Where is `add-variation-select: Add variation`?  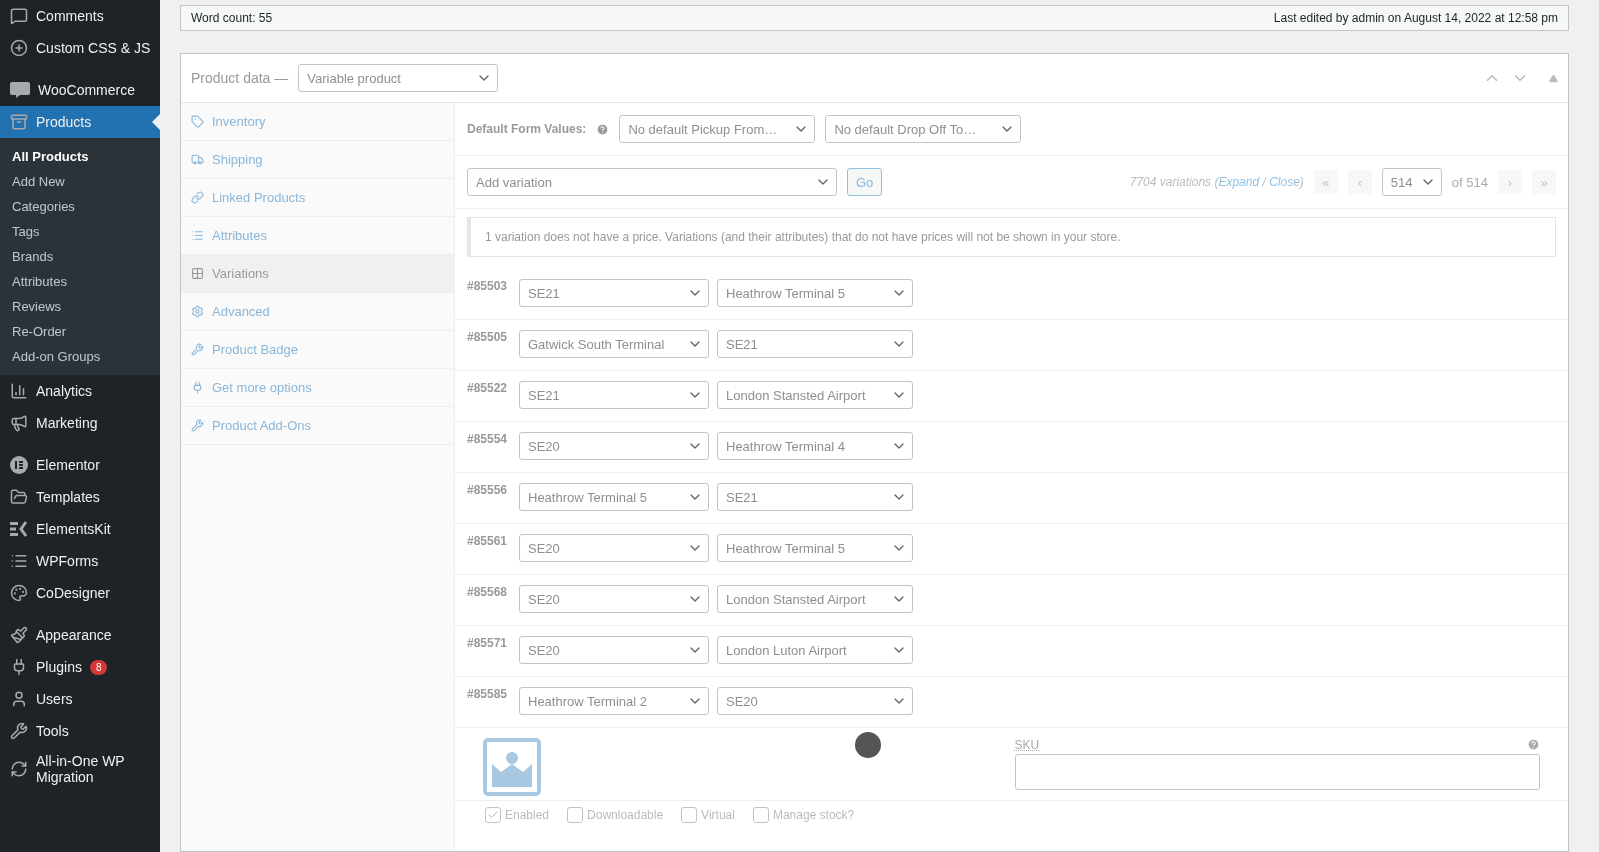 add-variation-select: Add variation is located at coordinates (652, 182).